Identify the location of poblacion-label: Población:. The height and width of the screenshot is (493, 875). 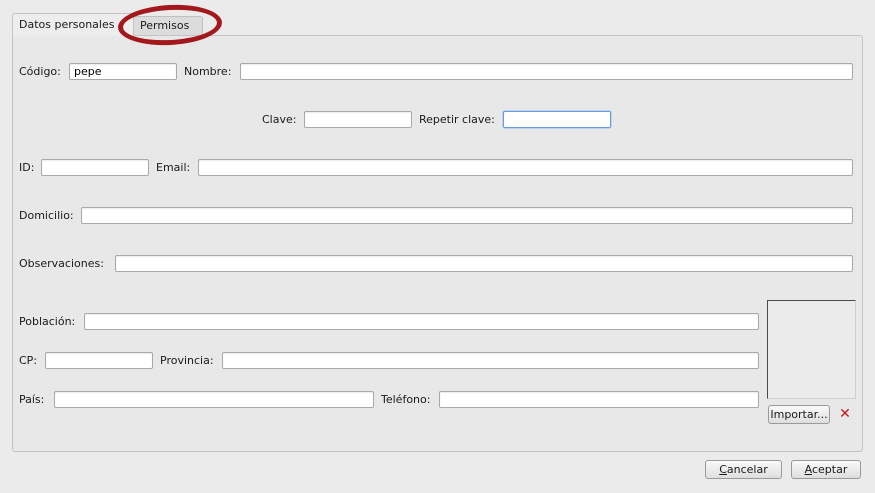
(47, 321).